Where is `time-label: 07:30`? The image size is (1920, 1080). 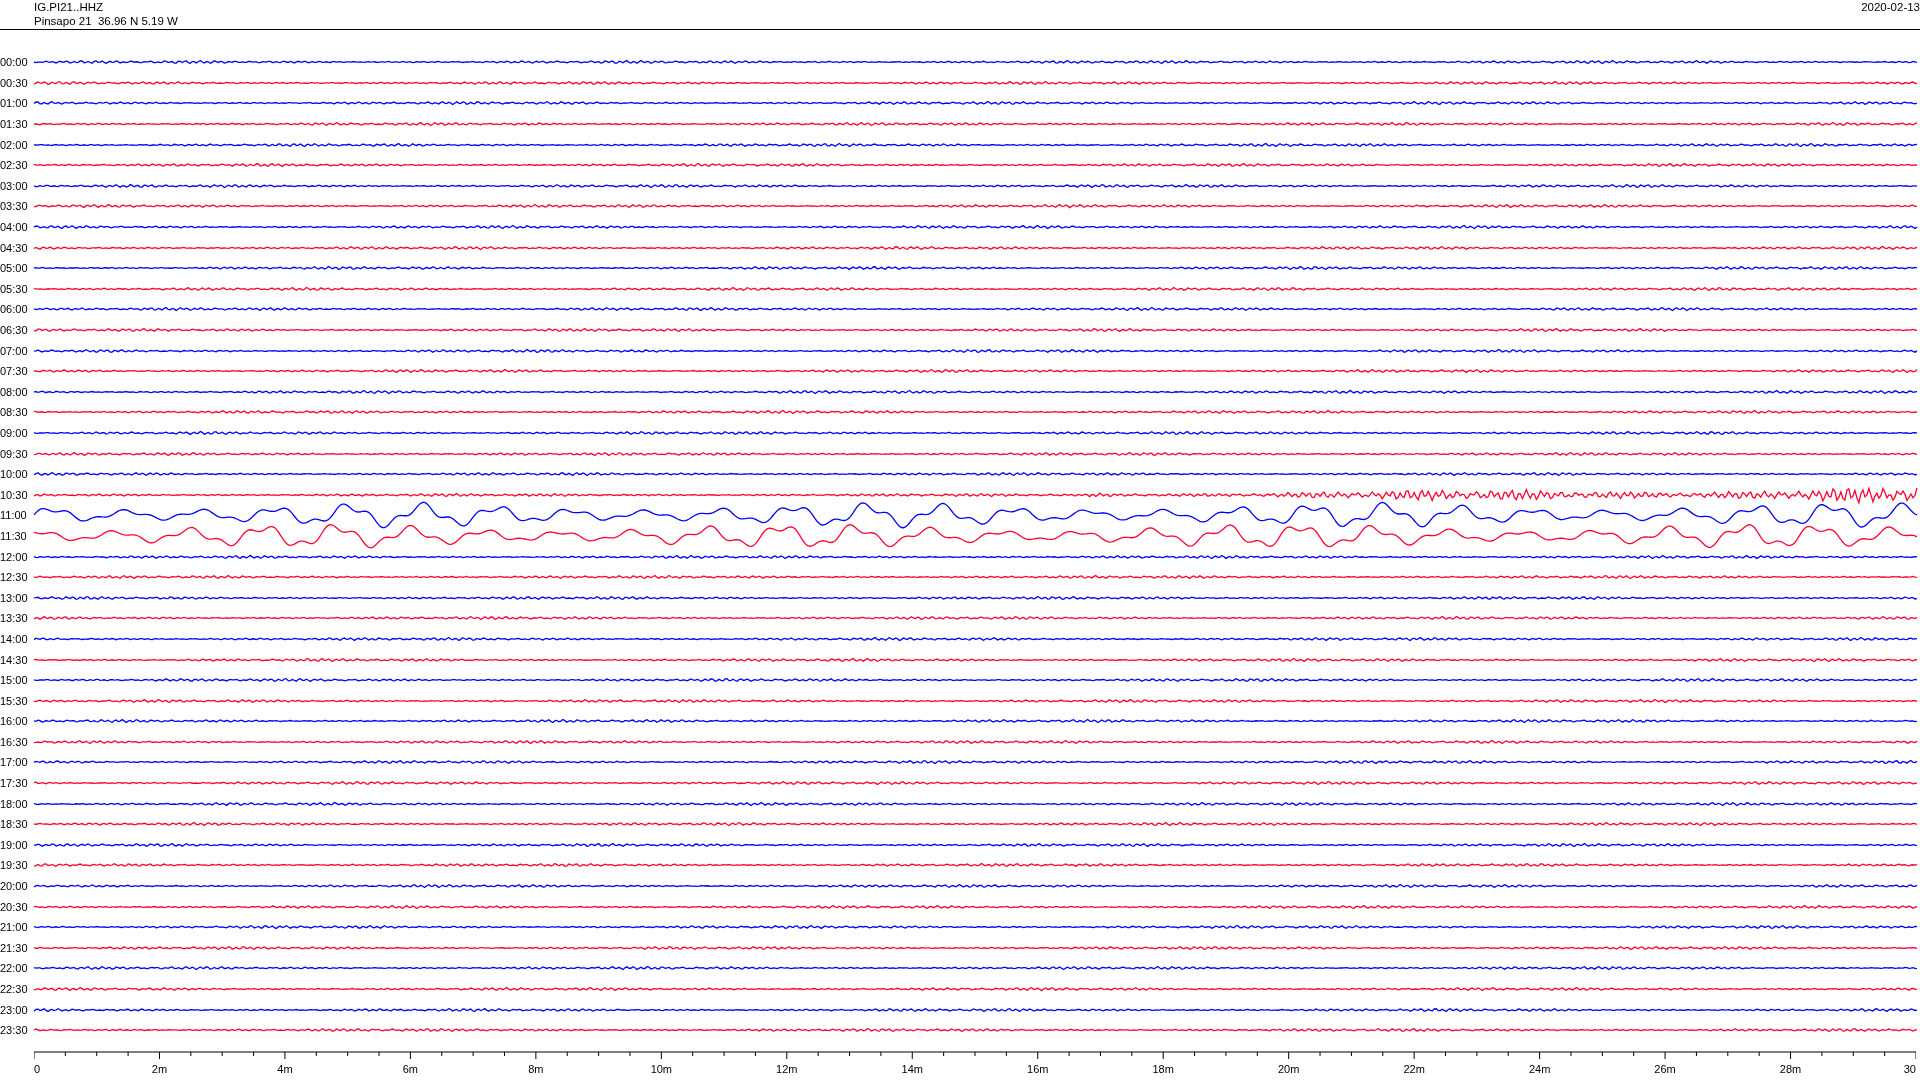
time-label: 07:30 is located at coordinates (14, 371).